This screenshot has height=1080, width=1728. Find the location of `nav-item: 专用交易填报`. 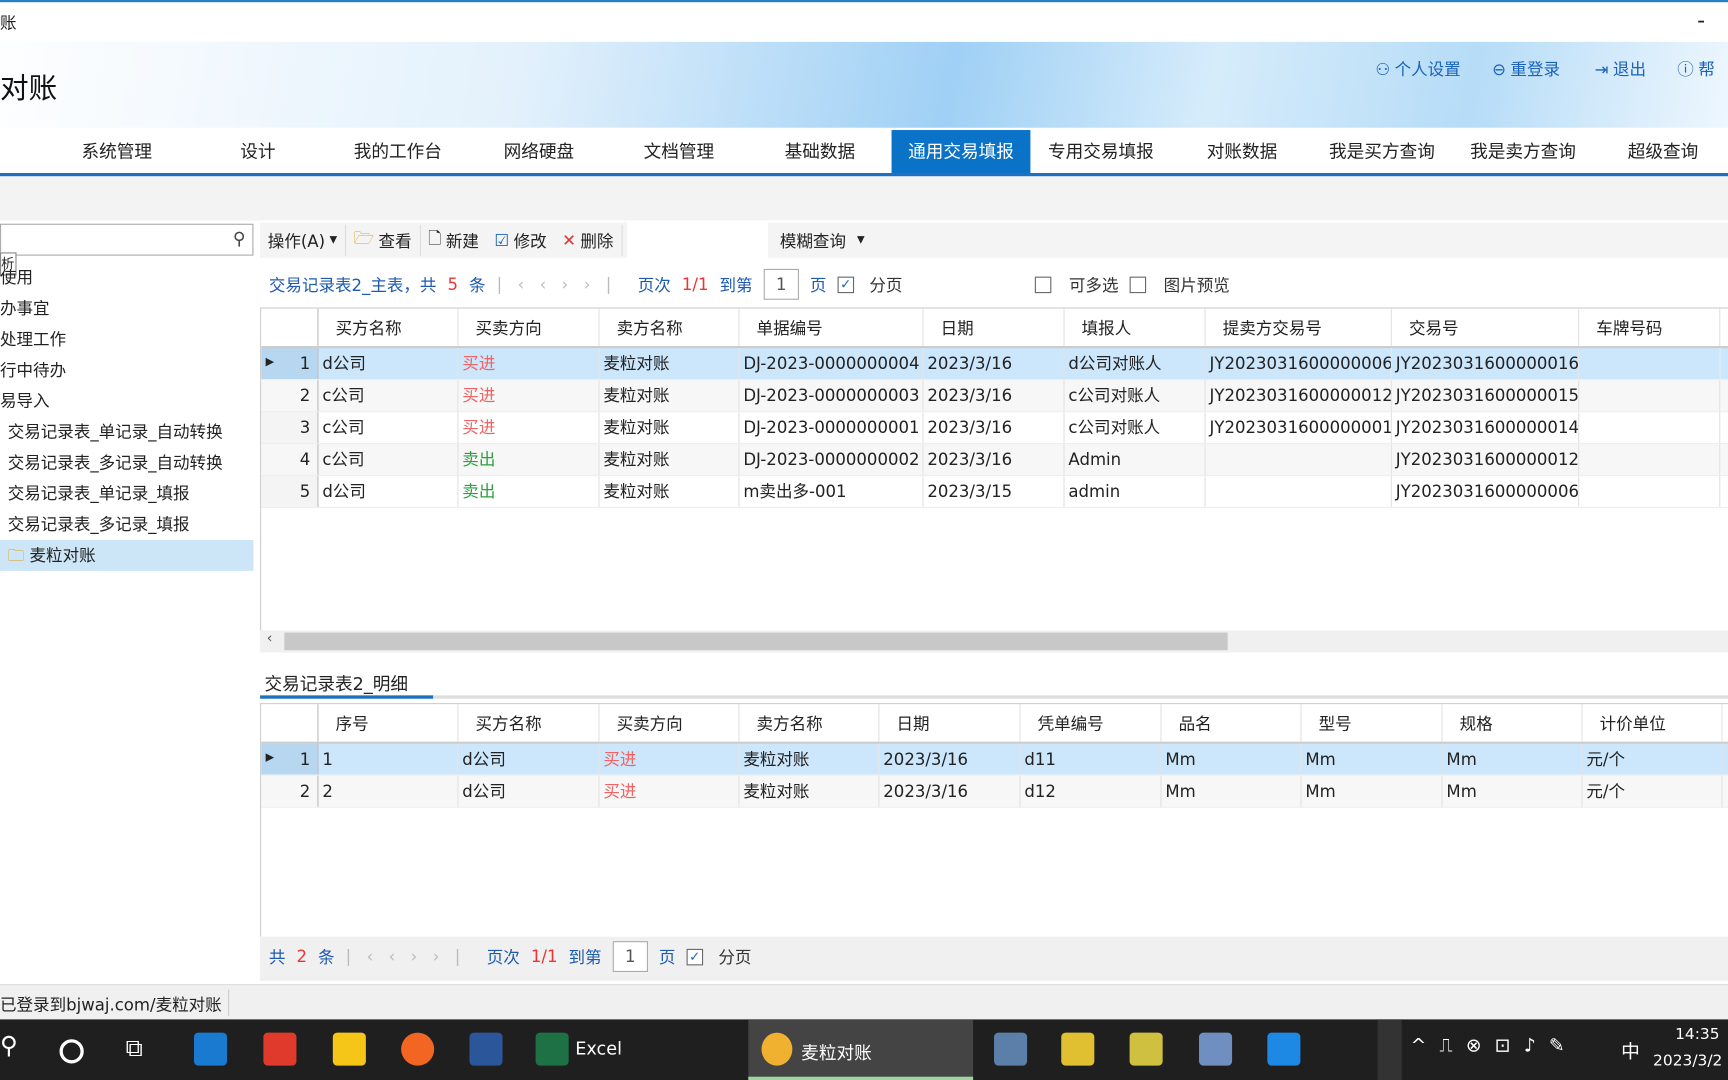

nav-item: 专用交易填报 is located at coordinates (1101, 151).